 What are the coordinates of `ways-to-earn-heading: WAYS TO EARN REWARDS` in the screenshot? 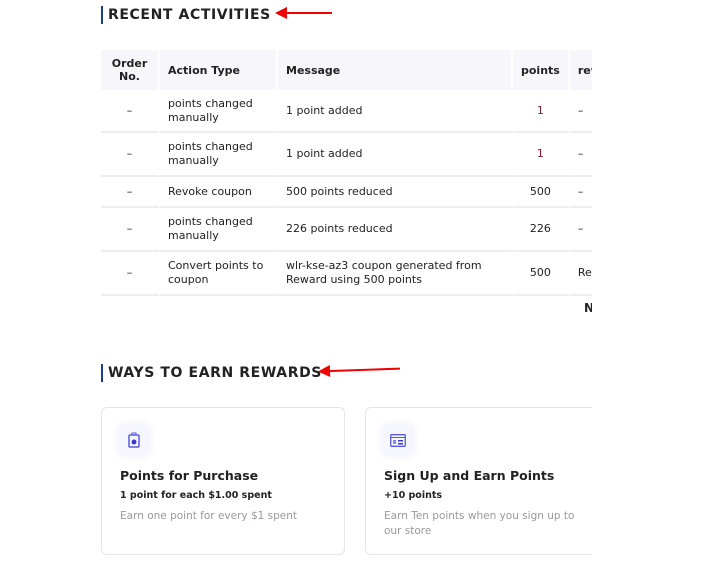 It's located at (211, 373).